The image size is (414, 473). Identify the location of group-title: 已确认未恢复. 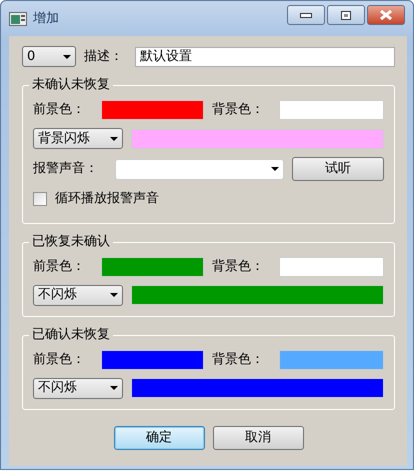
(71, 334).